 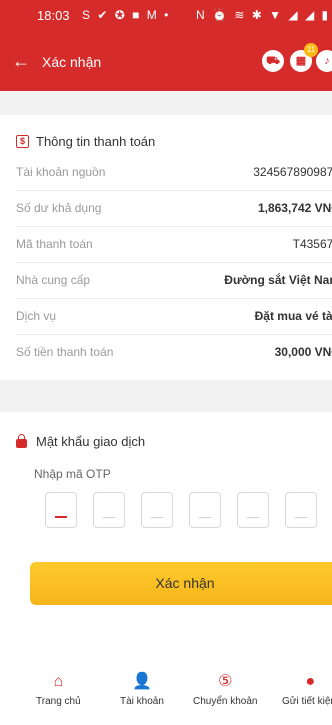 What do you see at coordinates (87, 15) in the screenshot?
I see `skype-icon: S` at bounding box center [87, 15].